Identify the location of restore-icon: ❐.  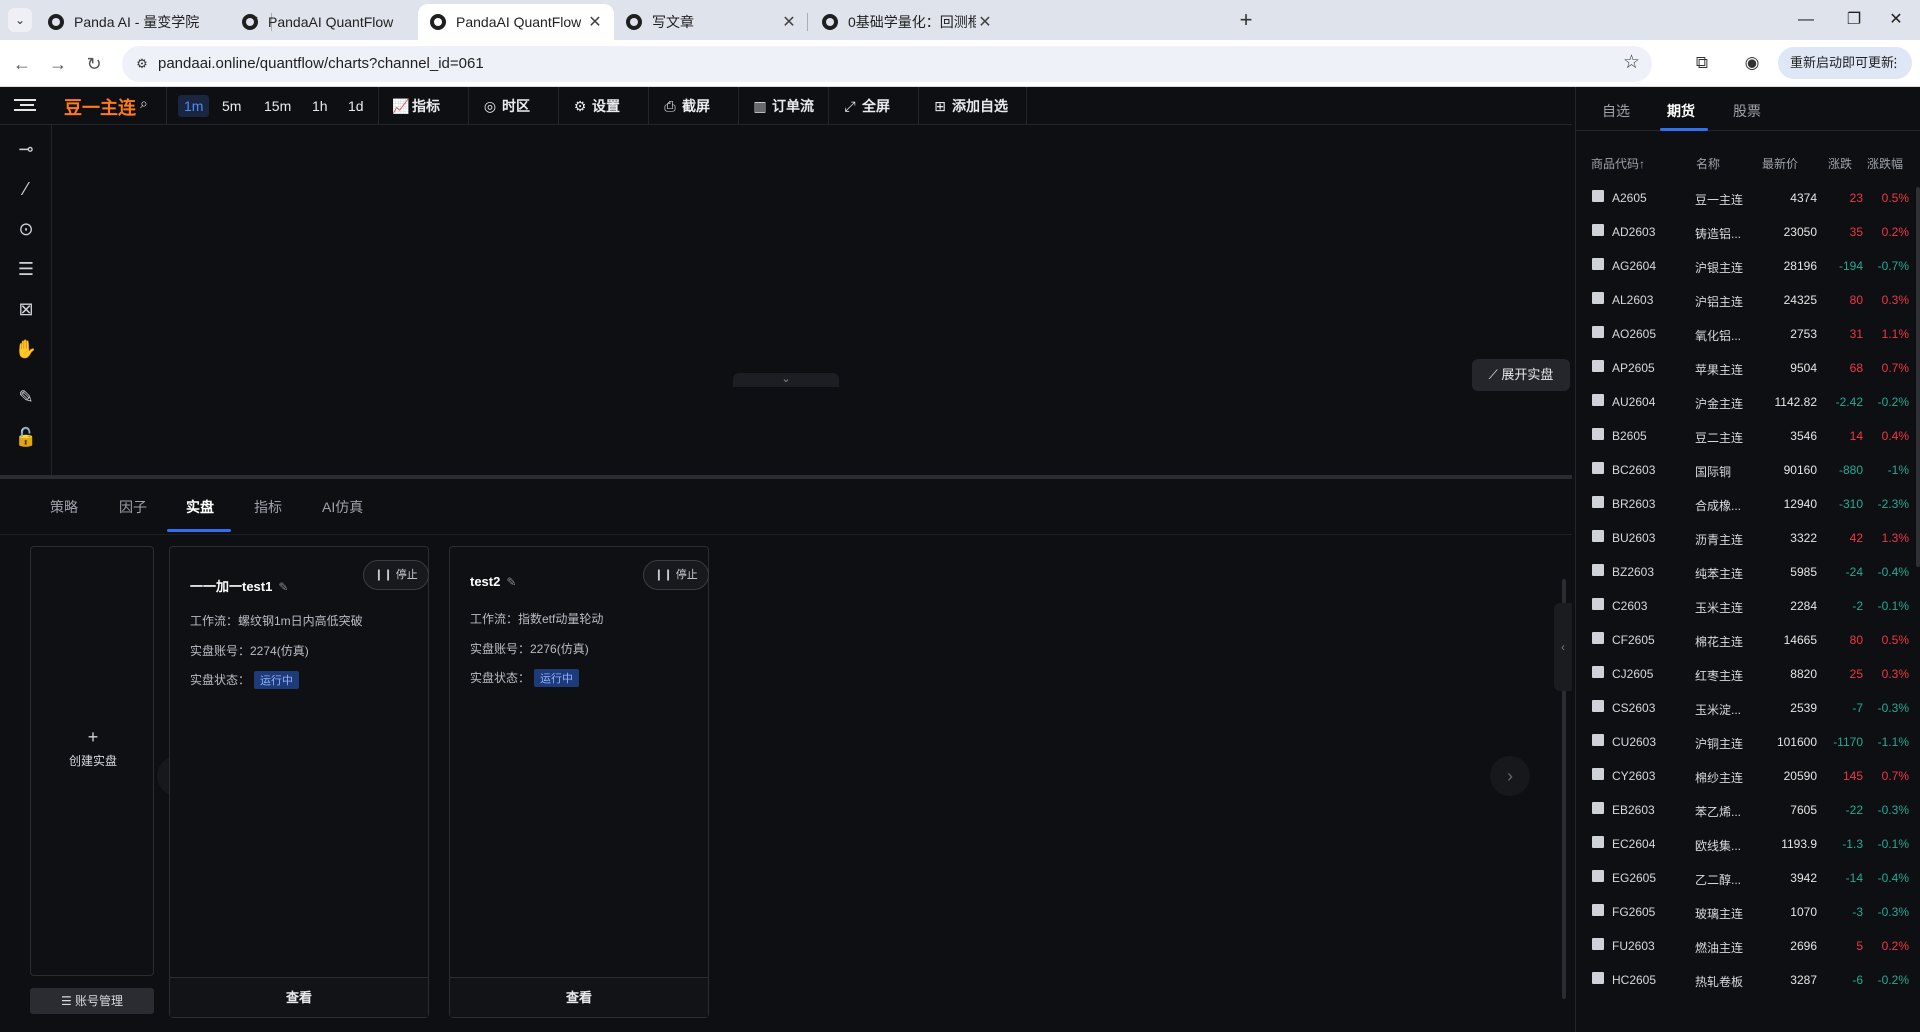
(1854, 20).